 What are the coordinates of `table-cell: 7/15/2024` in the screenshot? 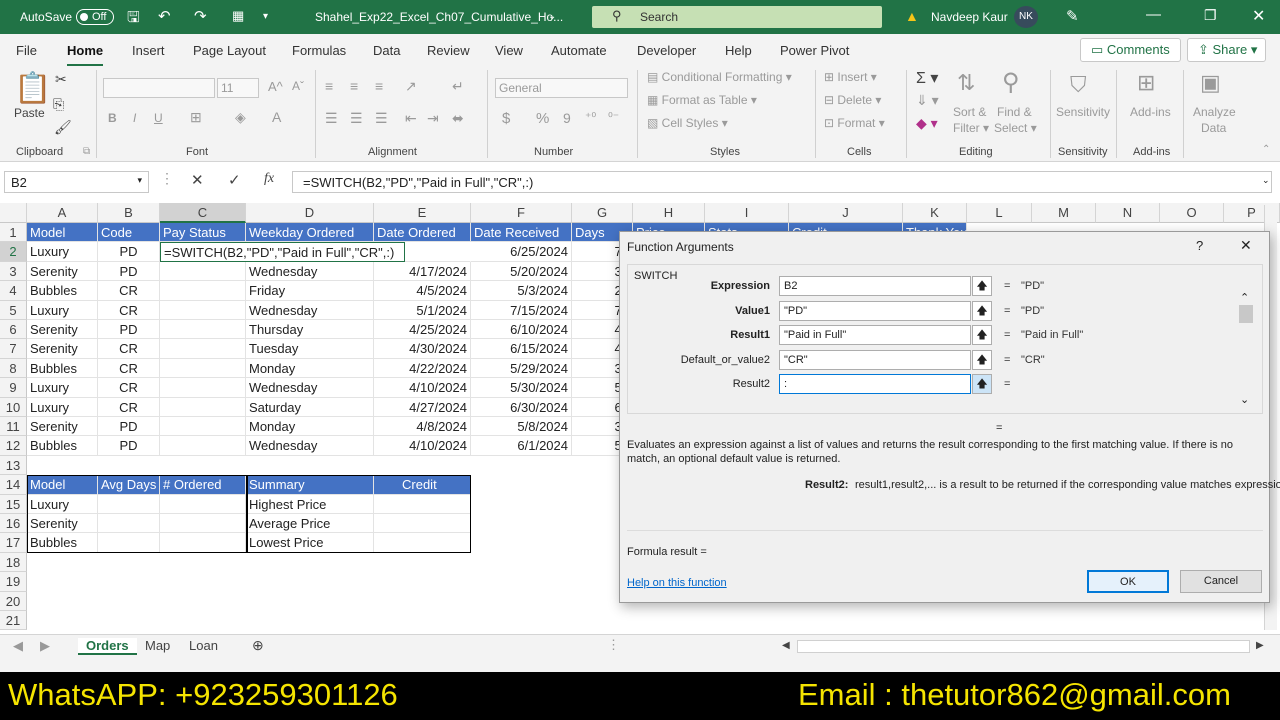 It's located at (521, 310).